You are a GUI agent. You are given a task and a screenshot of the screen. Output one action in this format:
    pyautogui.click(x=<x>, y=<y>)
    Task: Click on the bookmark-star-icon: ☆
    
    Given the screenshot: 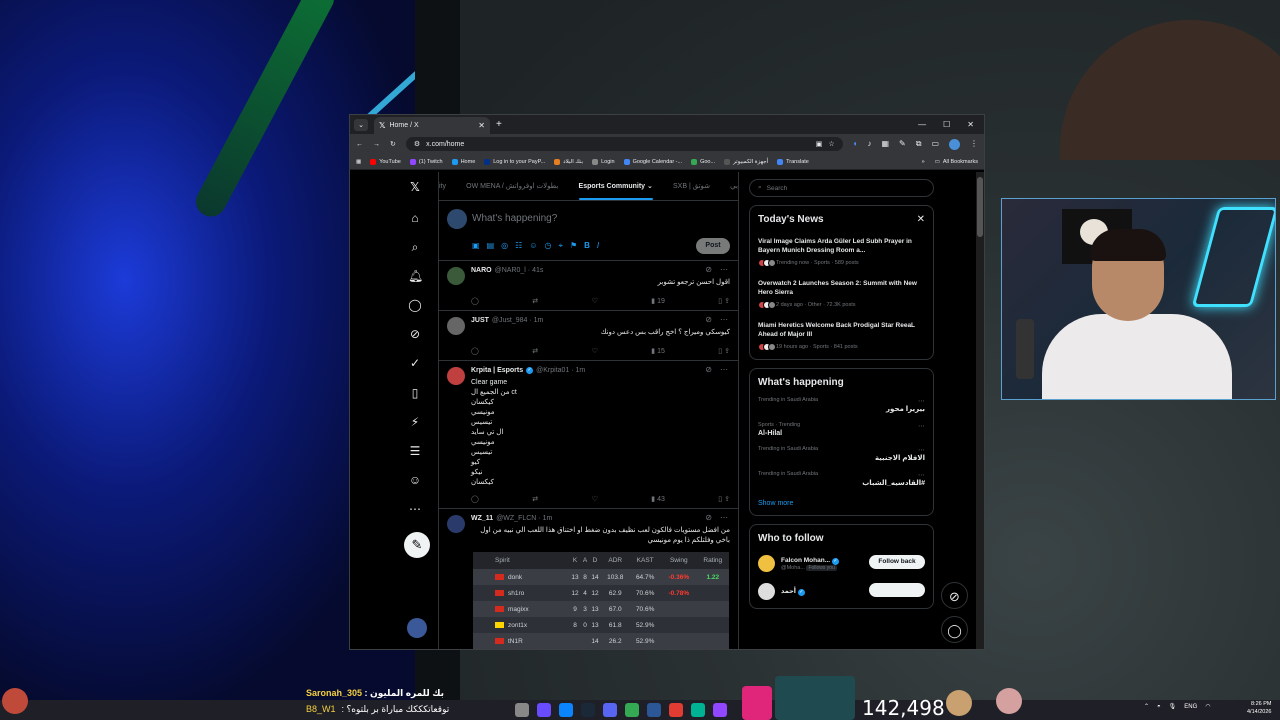 What is the action you would take?
    pyautogui.click(x=831, y=144)
    